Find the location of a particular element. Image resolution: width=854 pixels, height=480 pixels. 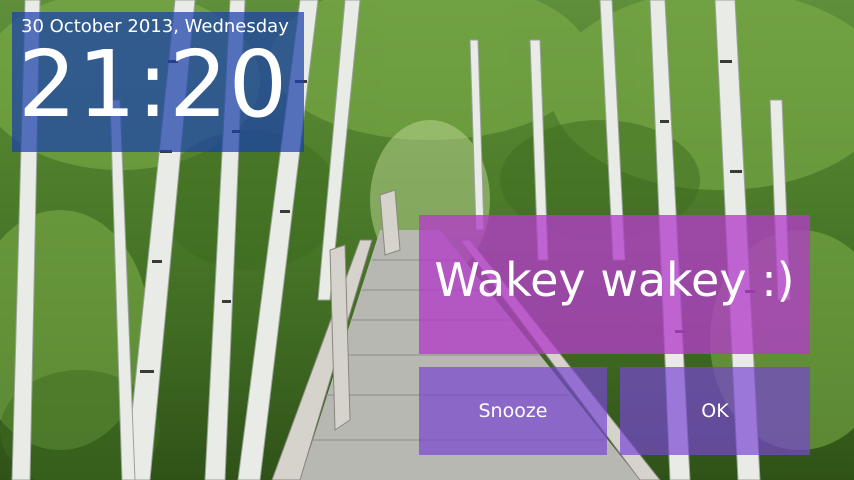

ok-button-label: OK is located at coordinates (715, 411).